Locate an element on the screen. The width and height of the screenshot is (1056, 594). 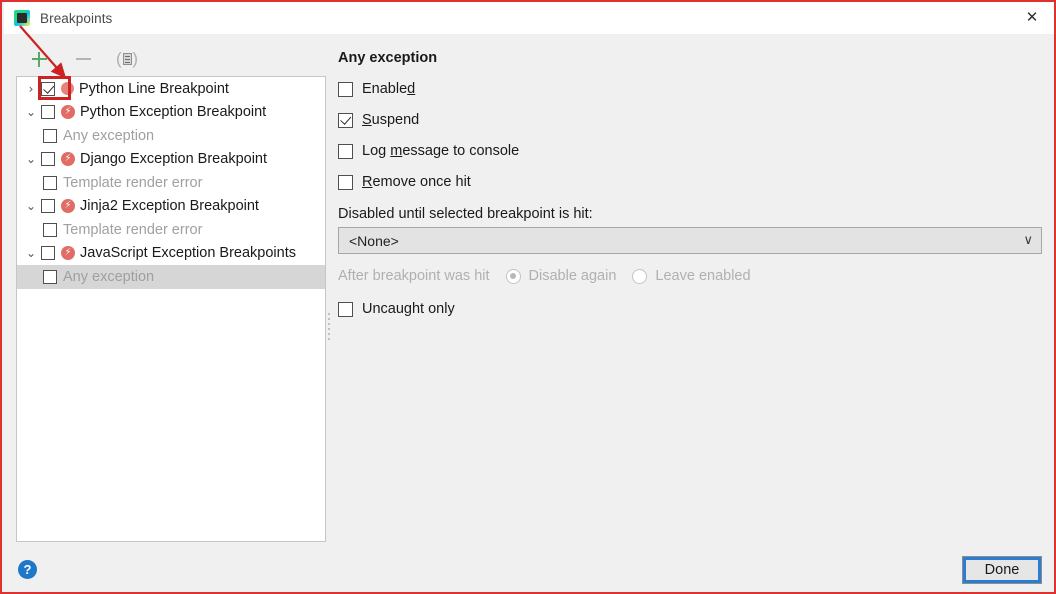
log-message-checkbox is located at coordinates (345, 151).